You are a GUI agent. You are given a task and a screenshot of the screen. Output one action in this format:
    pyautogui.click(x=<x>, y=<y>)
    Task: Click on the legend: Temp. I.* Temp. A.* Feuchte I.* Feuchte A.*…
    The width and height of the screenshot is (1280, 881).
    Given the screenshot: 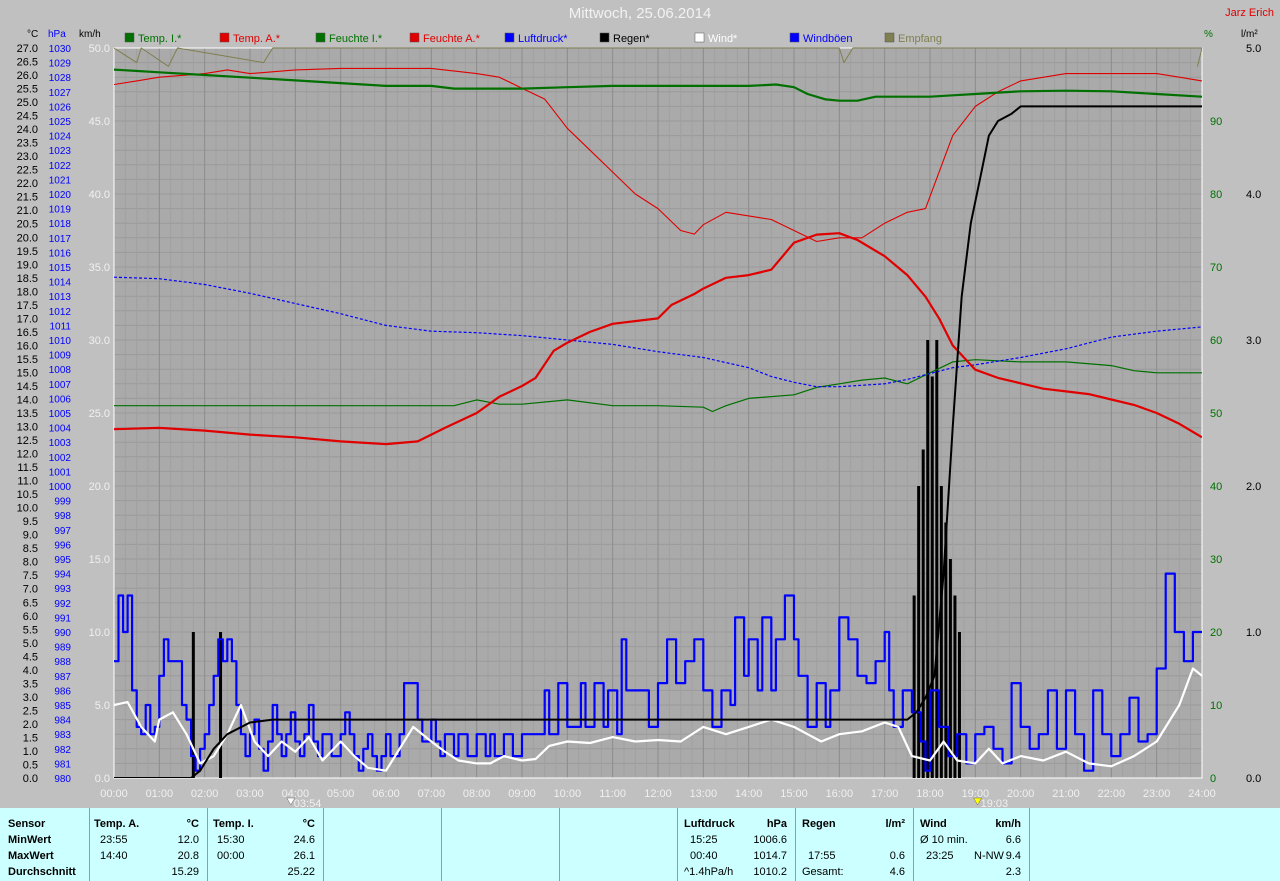 What is the action you would take?
    pyautogui.click(x=533, y=38)
    